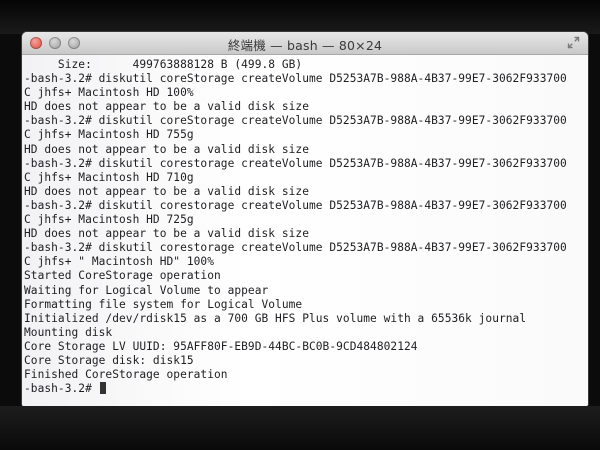 The image size is (600, 450). What do you see at coordinates (119, 262) in the screenshot?
I see `terminal-line: C jhfs+ " Macintosh HD" 100%` at bounding box center [119, 262].